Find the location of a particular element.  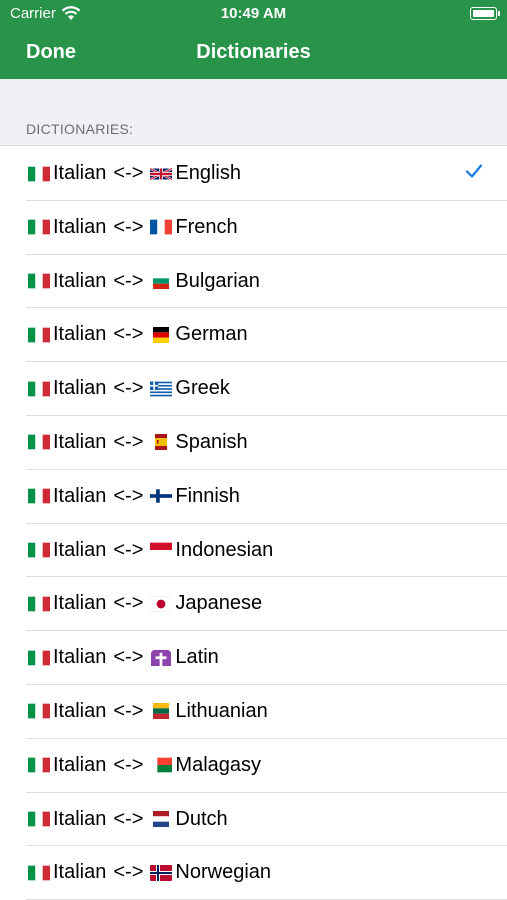

target-language: Latin is located at coordinates (197, 657).